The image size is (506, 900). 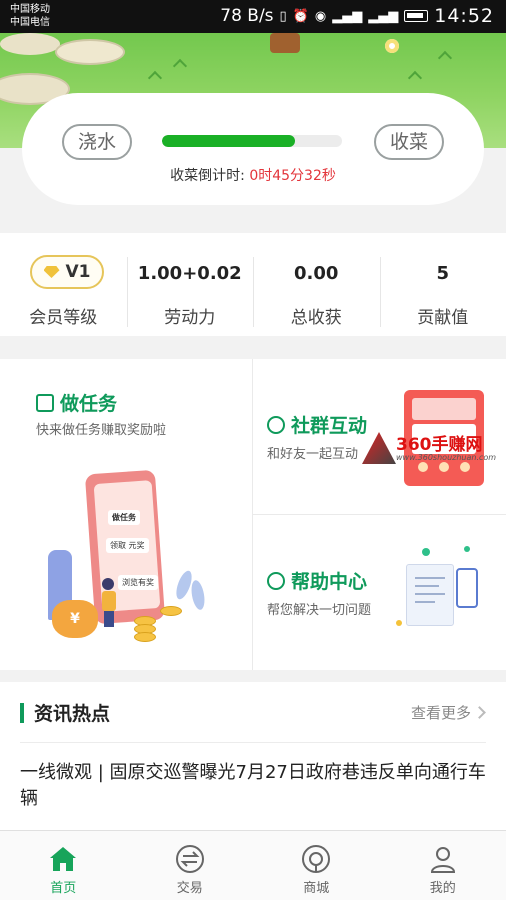 I want to click on watermark-brand: 360手赚网, so click(x=439, y=445).